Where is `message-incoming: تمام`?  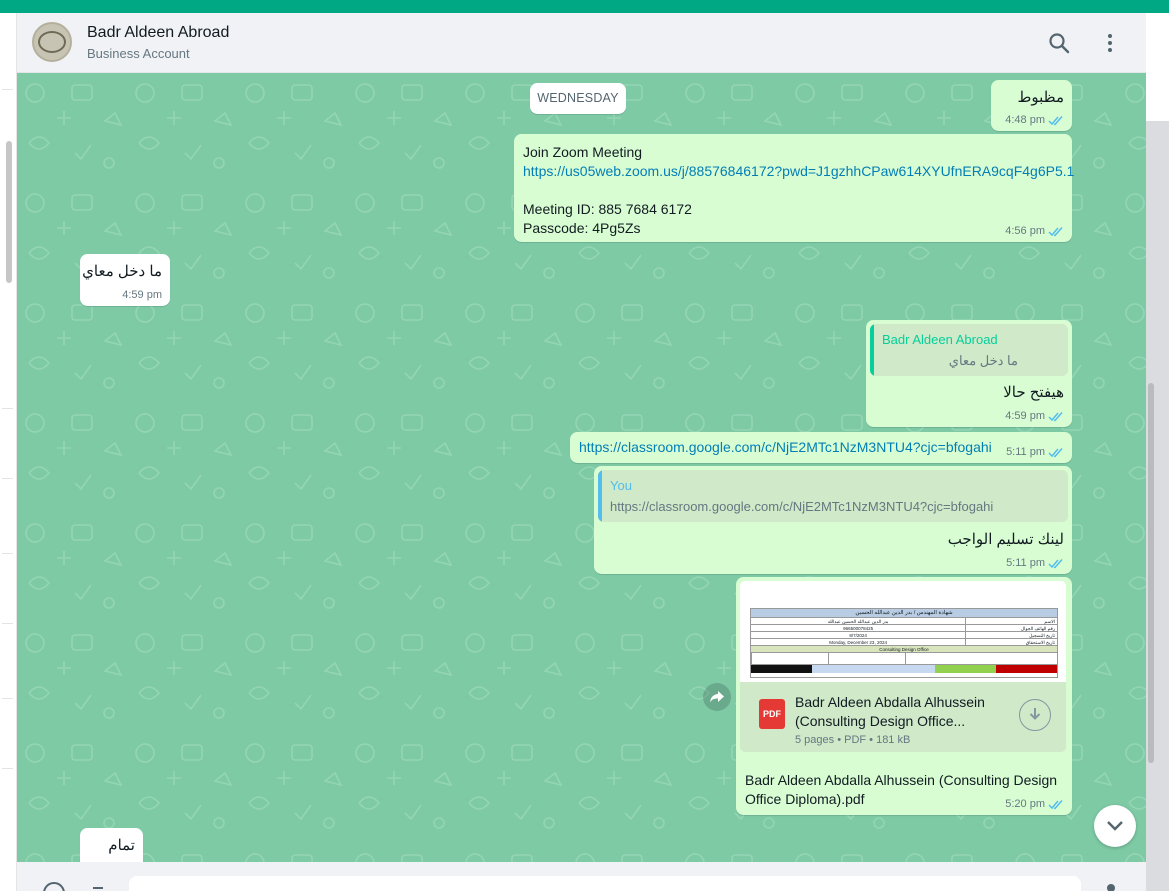
message-incoming: تمام is located at coordinates (111, 845).